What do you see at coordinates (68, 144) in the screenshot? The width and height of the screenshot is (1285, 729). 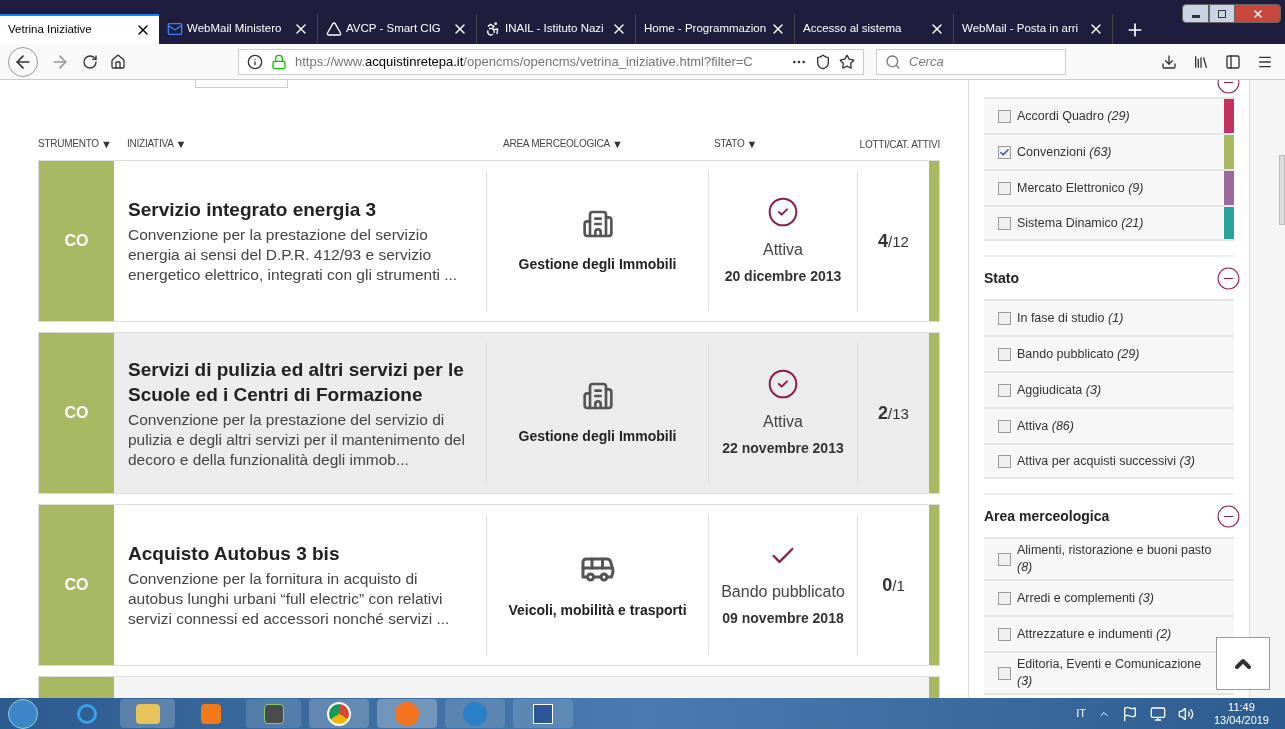 I see `column-header: STRUMENTO` at bounding box center [68, 144].